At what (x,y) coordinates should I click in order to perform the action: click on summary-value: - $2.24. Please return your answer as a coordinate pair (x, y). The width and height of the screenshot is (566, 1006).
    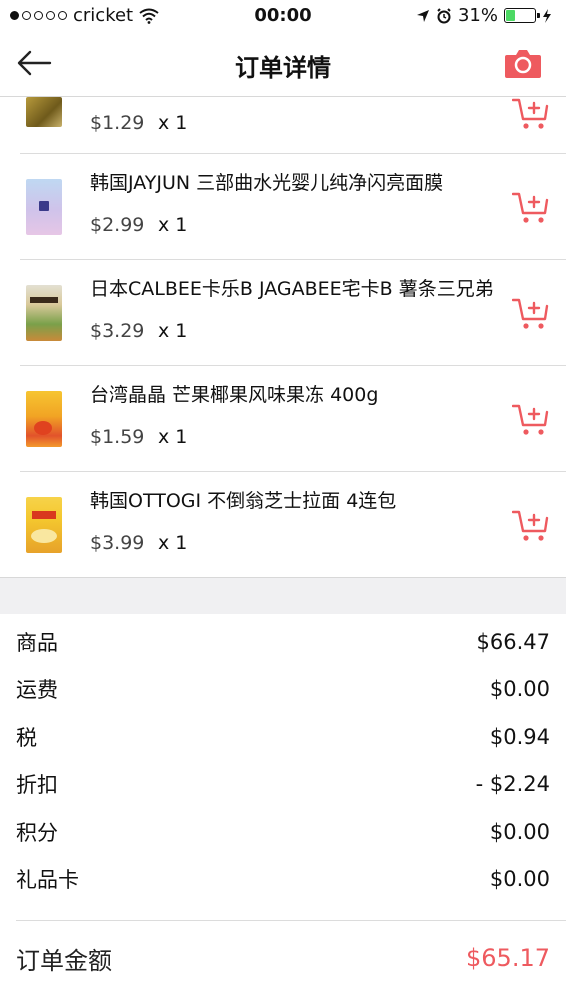
    Looking at the image, I should click on (512, 784).